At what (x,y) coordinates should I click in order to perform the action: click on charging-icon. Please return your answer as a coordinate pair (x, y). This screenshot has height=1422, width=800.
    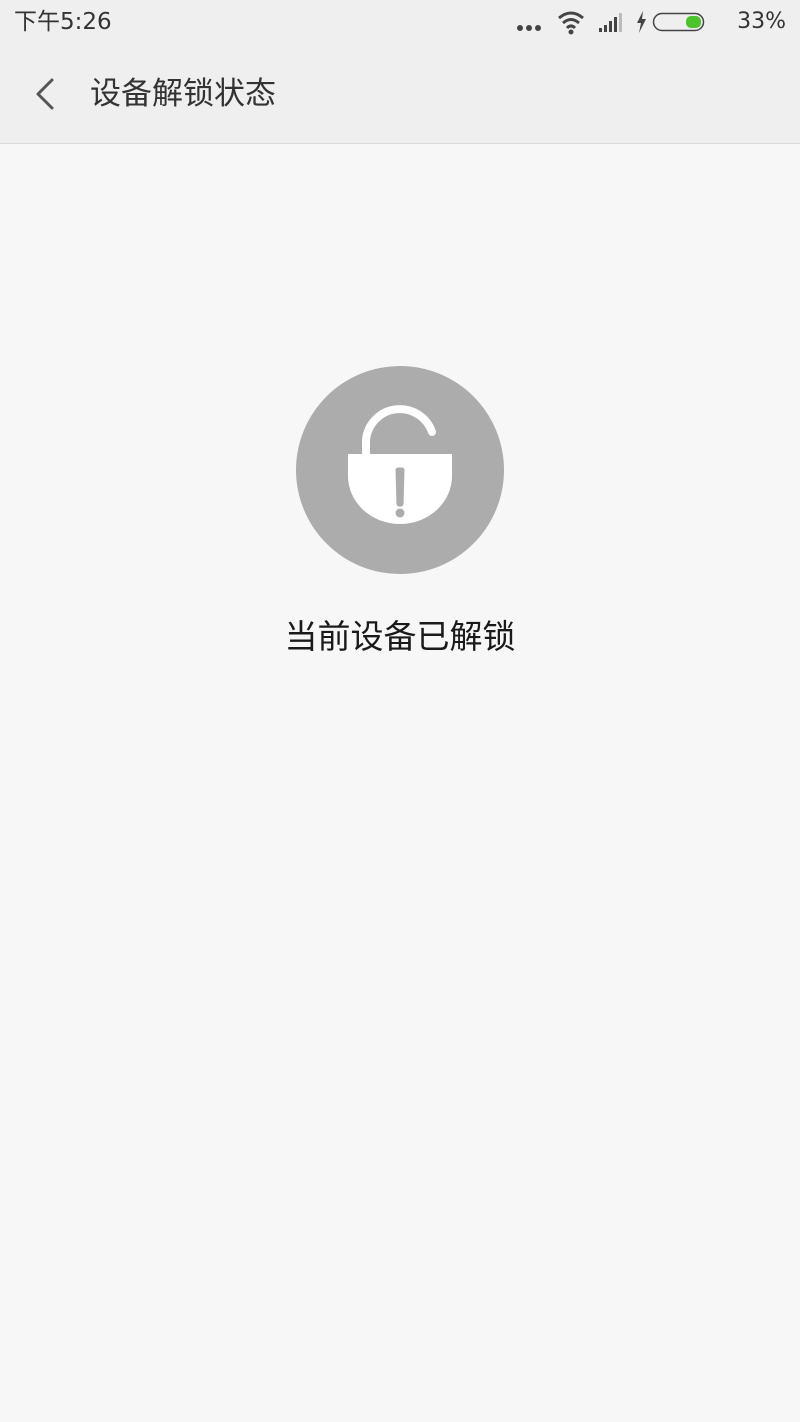
    Looking at the image, I should click on (641, 22).